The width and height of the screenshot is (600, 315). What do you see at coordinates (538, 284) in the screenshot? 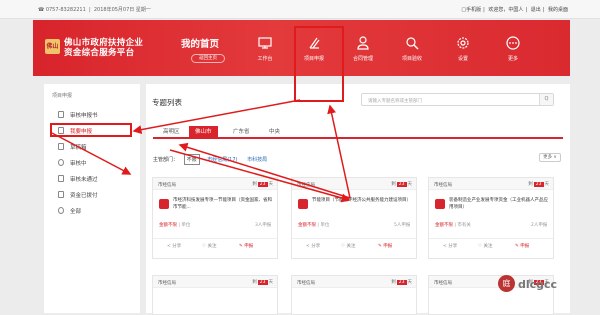
I see `watermark-text: dlcgcc` at bounding box center [538, 284].